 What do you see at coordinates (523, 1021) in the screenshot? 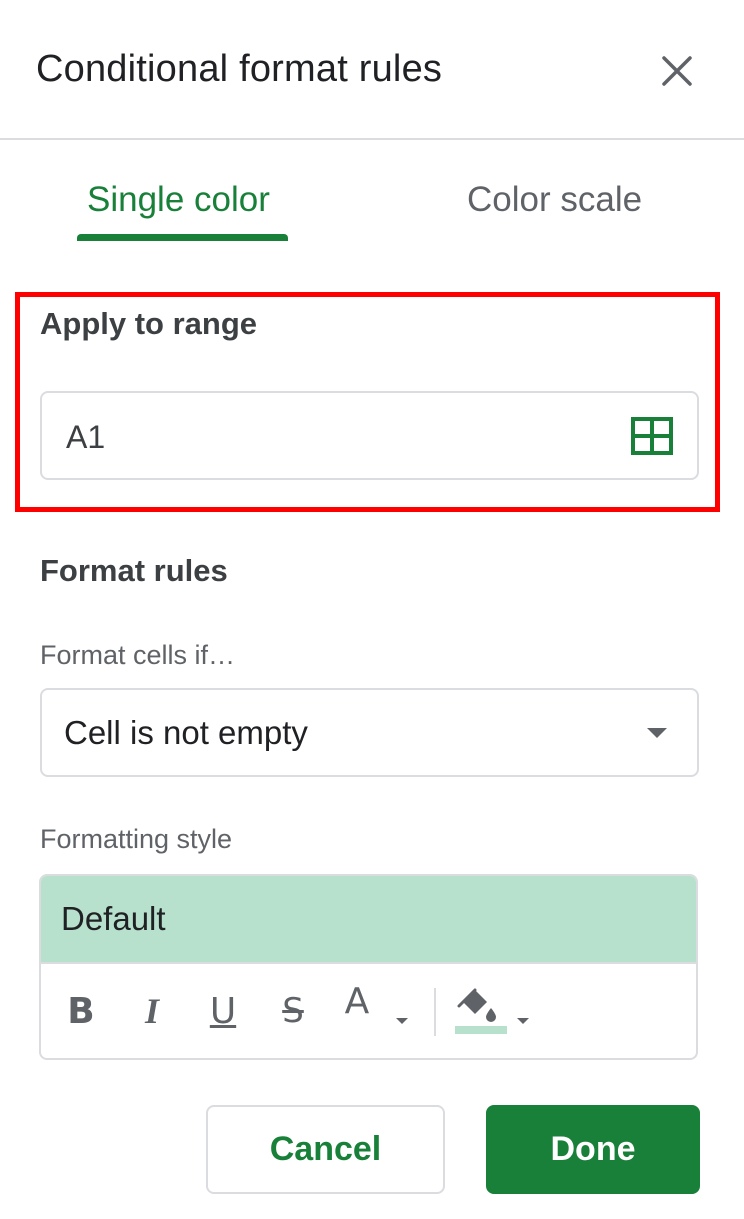
I see `fill-color-dropdown-icon` at bounding box center [523, 1021].